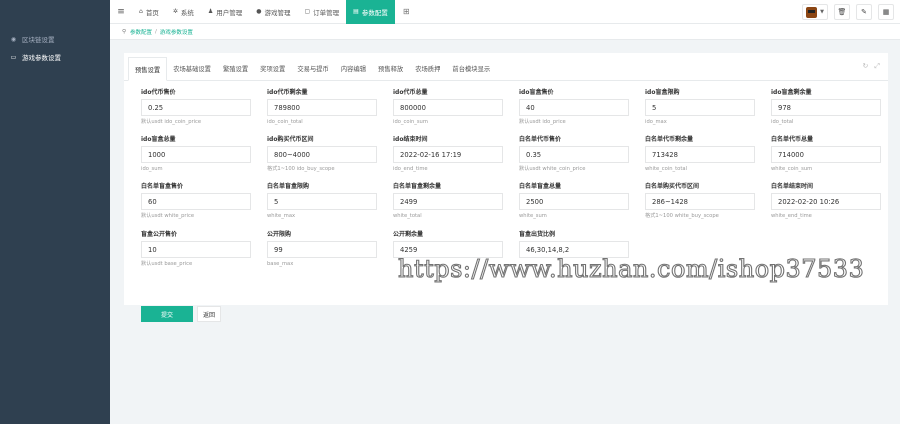 This screenshot has width=900, height=424. I want to click on form-field: 公开剩余量 4259, so click(448, 249).